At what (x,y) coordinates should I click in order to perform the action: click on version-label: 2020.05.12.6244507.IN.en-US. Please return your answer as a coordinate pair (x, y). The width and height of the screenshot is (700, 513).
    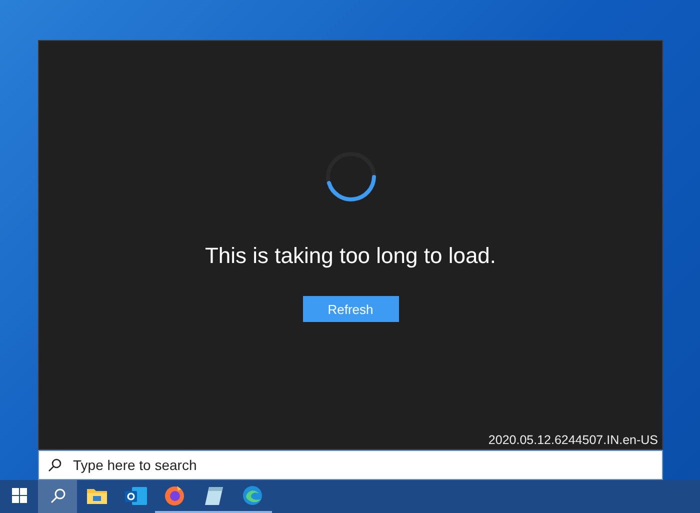
    Looking at the image, I should click on (573, 440).